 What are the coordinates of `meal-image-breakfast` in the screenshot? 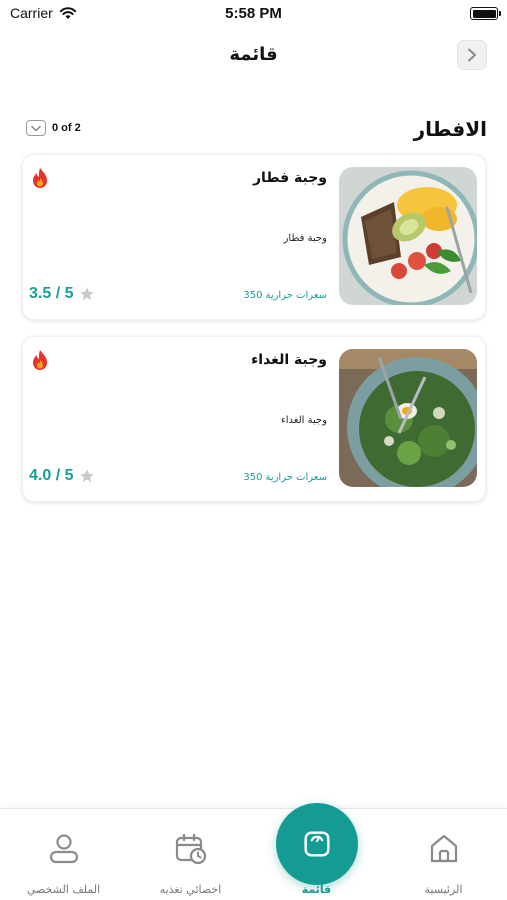 It's located at (408, 236).